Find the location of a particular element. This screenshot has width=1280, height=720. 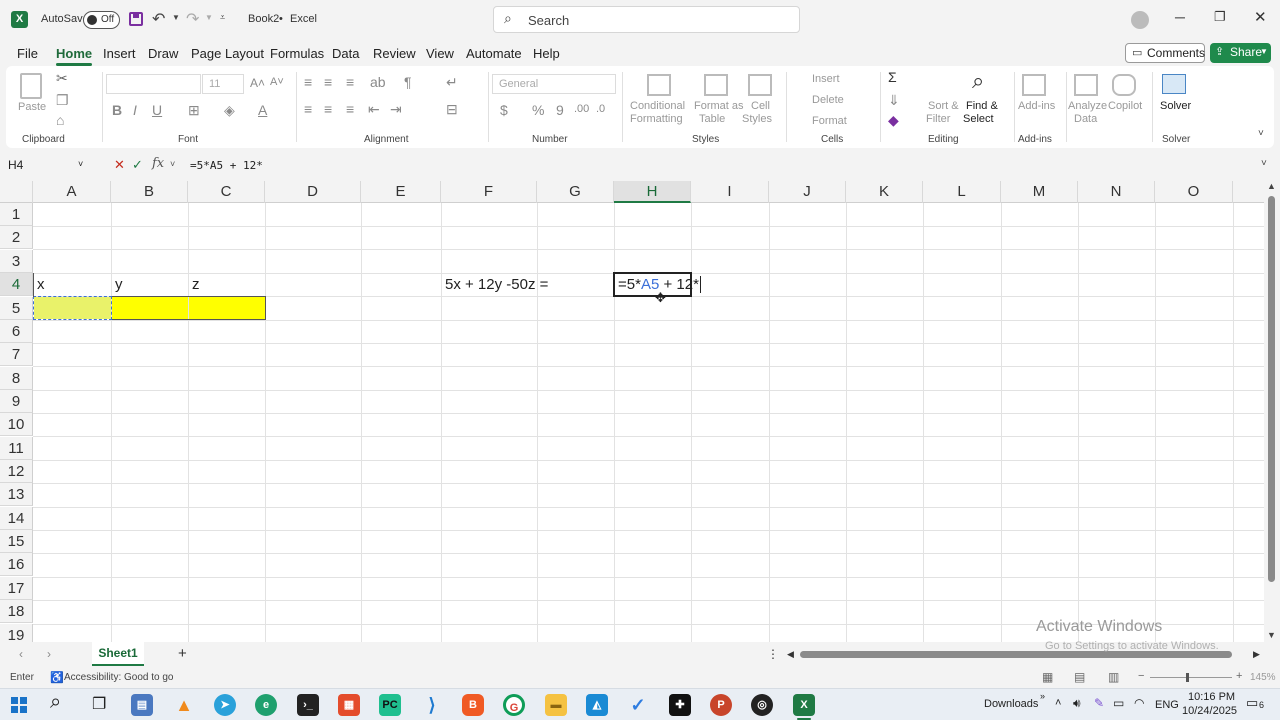

excel-taskbar-icon: X is located at coordinates (804, 705).